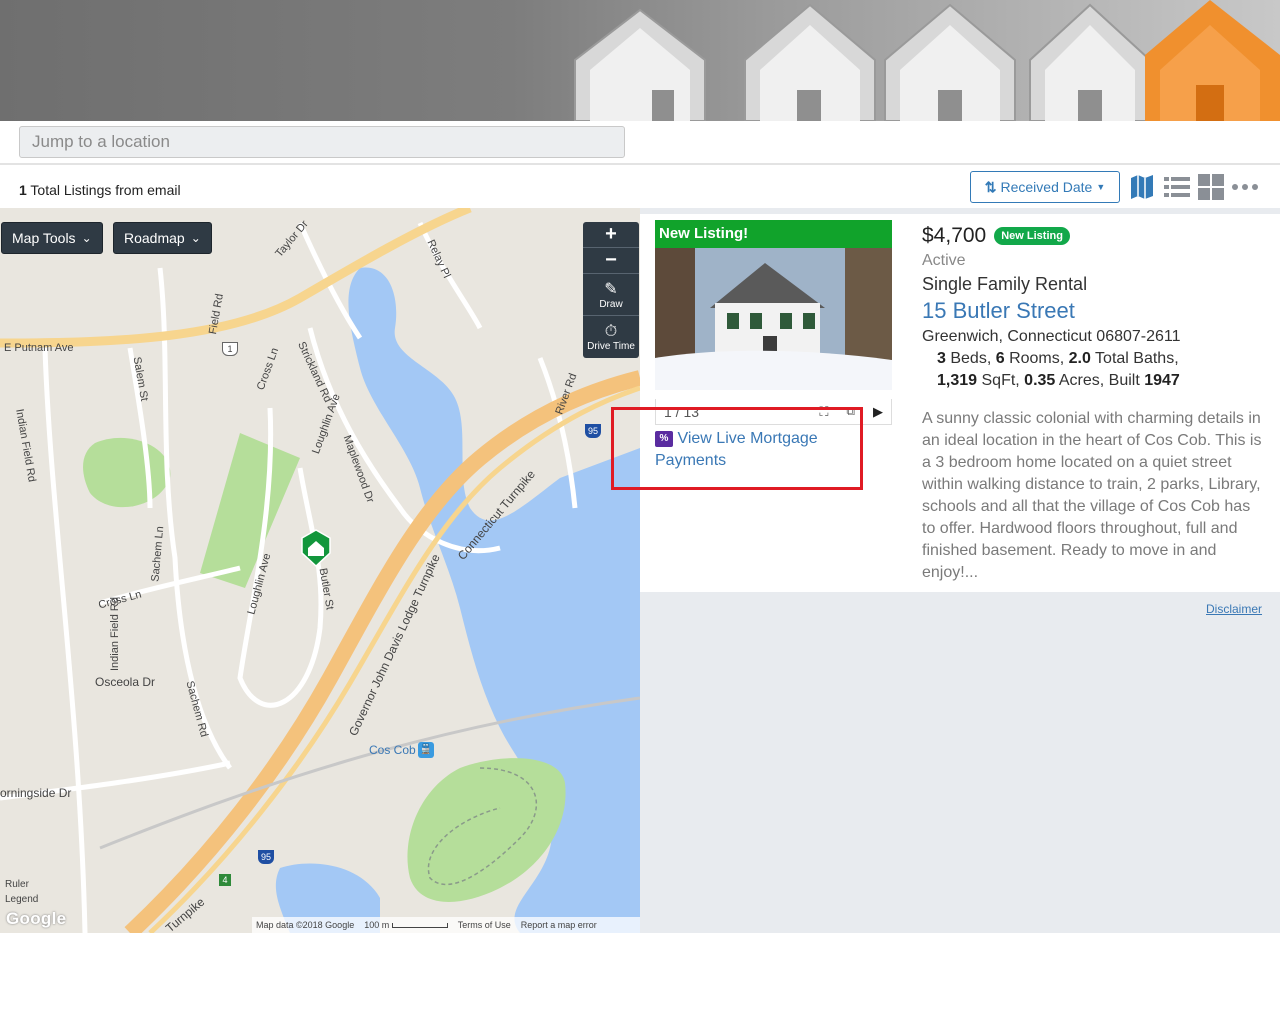 This screenshot has height=1024, width=1280. I want to click on route-shield-icon: 1, so click(230, 349).